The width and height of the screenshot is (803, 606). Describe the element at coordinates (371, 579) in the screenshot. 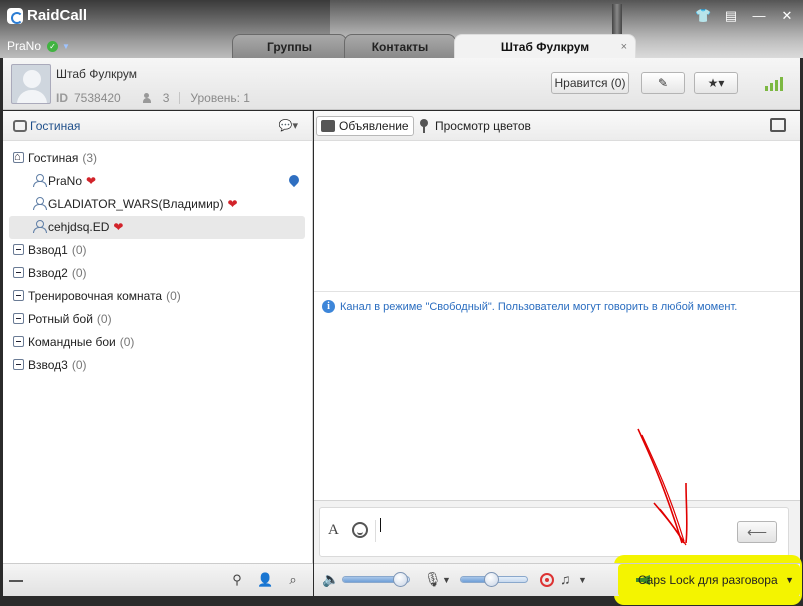

I see `volume-fill` at that location.